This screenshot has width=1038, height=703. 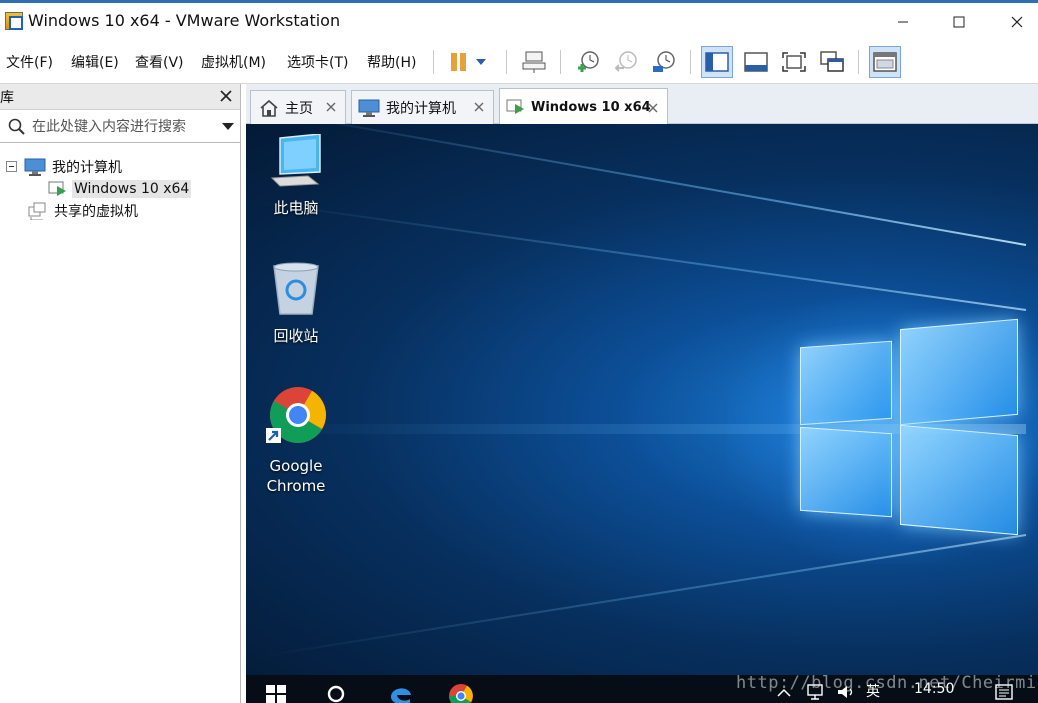 I want to click on desktop-icon-google-chrome: Google Chrome, so click(x=296, y=441).